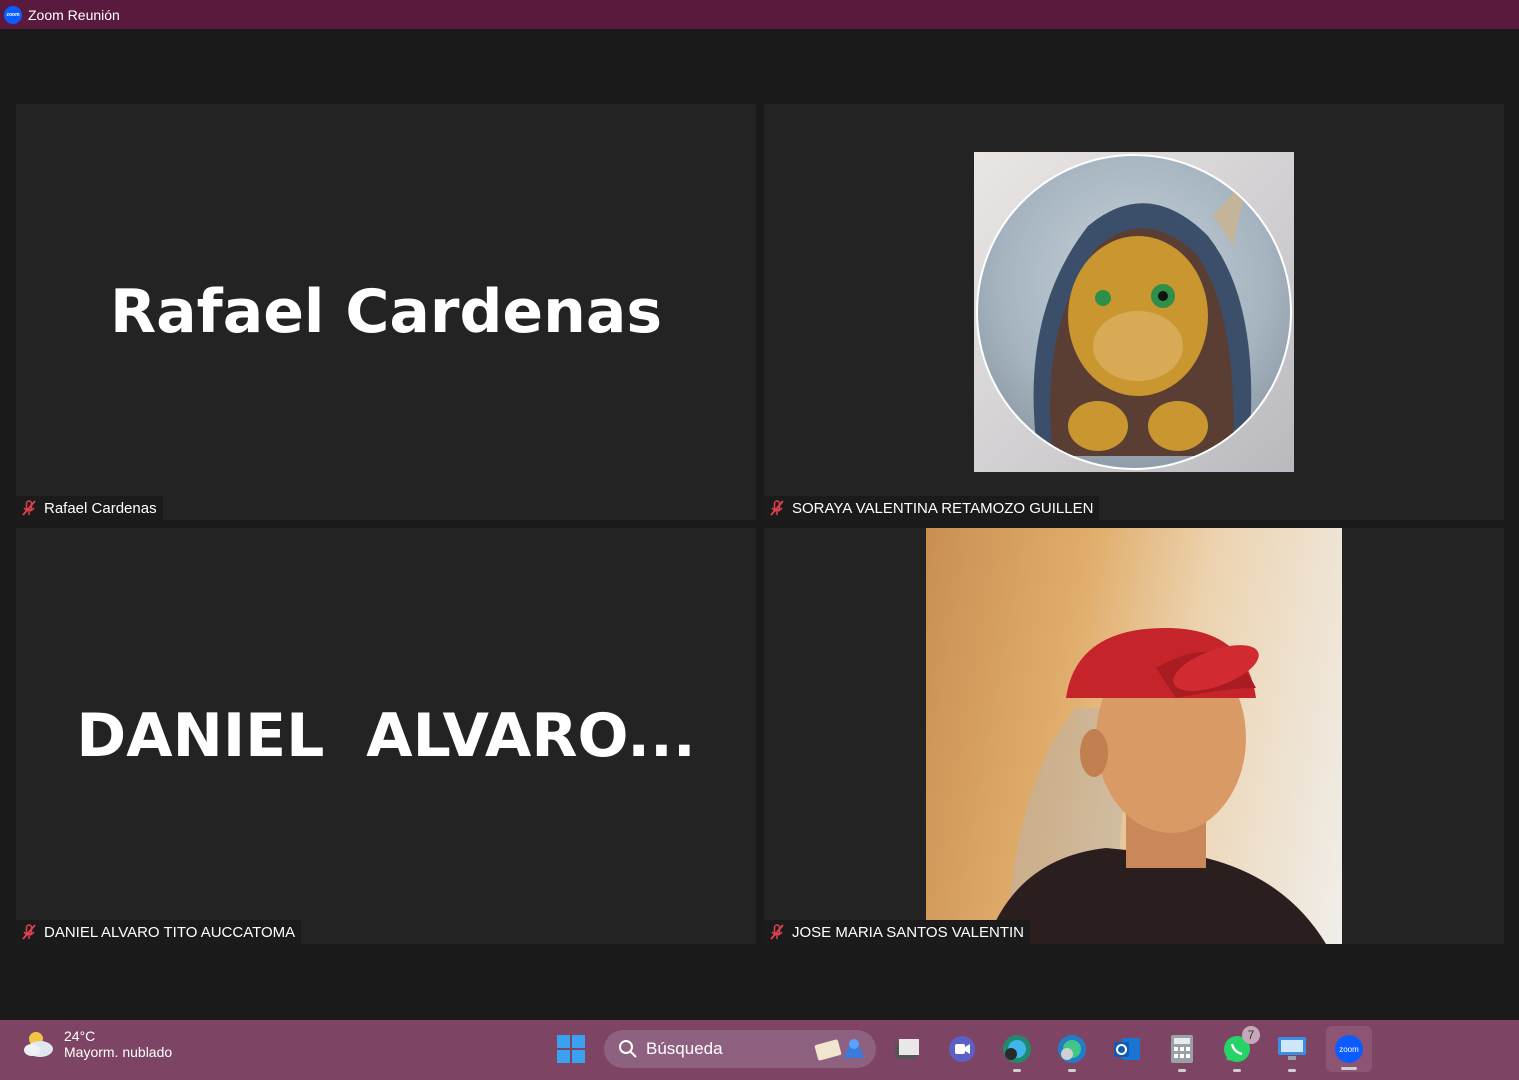  Describe the element at coordinates (1072, 1049) in the screenshot. I see `edge-icon` at that location.